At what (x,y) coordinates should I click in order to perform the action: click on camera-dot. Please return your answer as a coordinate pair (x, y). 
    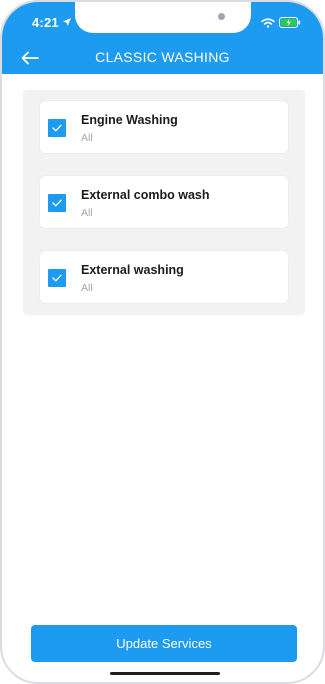
    Looking at the image, I should click on (221, 16).